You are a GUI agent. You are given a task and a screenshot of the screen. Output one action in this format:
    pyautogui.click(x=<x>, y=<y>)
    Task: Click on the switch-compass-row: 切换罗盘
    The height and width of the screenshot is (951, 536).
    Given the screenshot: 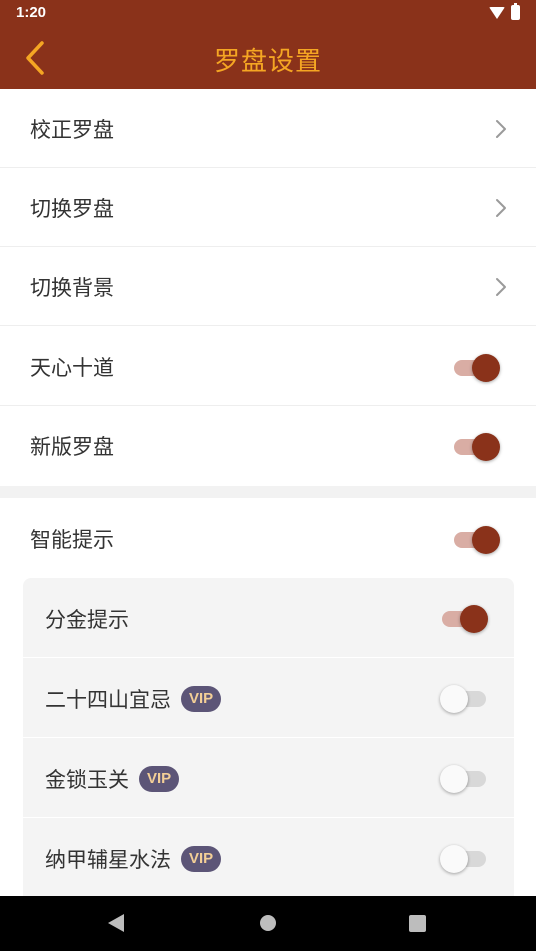 What is the action you would take?
    pyautogui.click(x=268, y=207)
    